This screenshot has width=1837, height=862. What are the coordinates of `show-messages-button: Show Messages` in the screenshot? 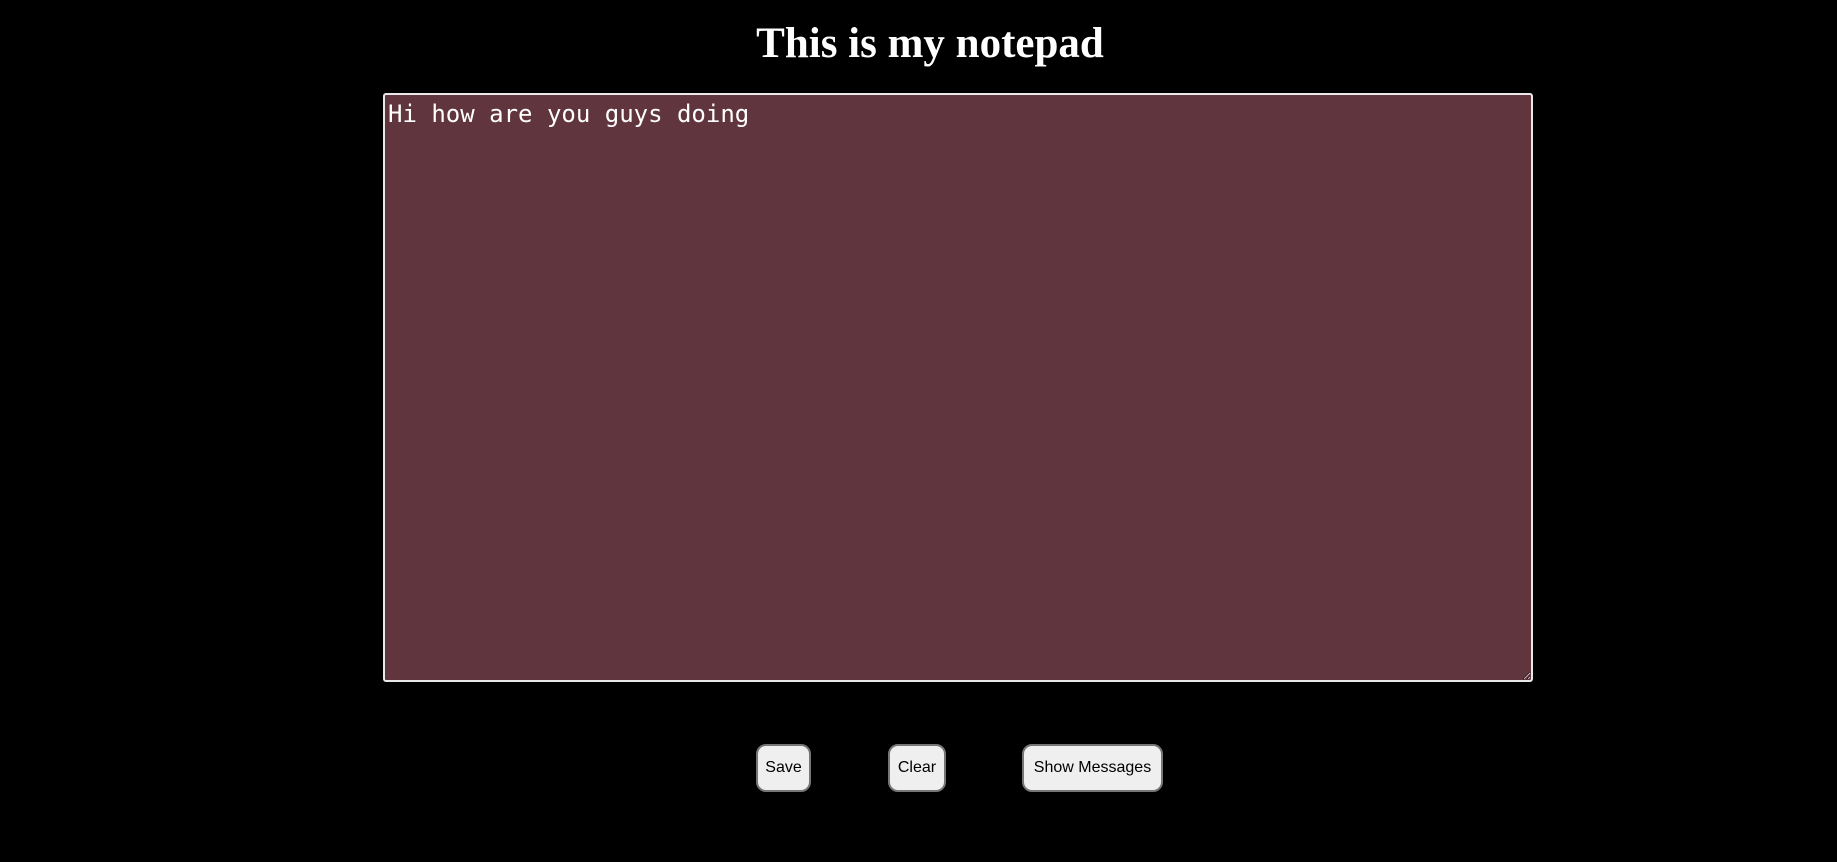 It's located at (1092, 768).